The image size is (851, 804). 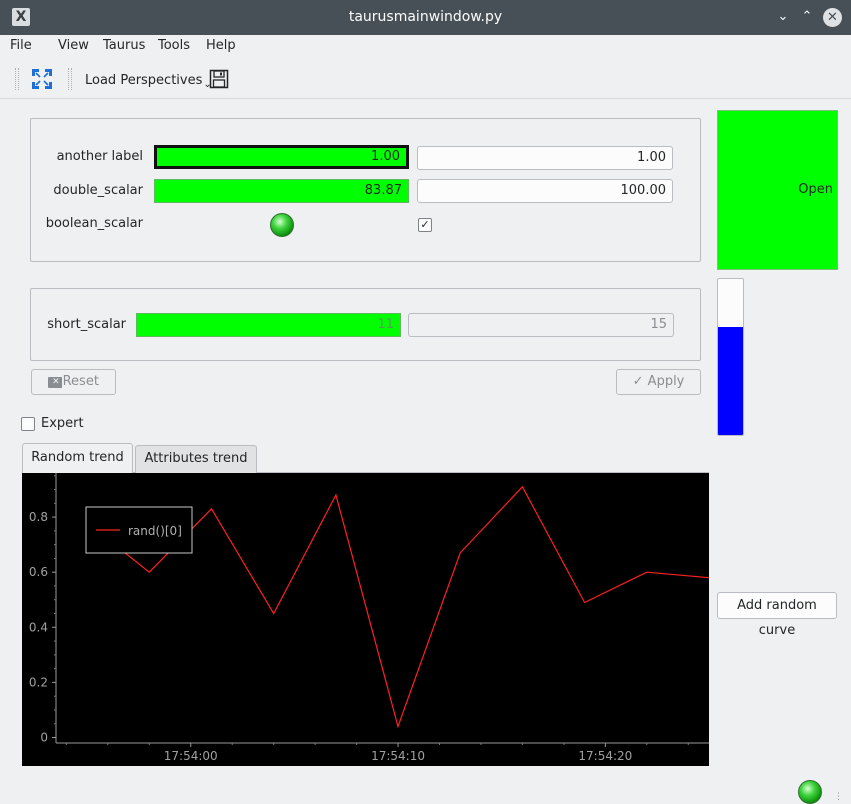 I want to click on y-tick-label: 0.6, so click(x=38, y=572).